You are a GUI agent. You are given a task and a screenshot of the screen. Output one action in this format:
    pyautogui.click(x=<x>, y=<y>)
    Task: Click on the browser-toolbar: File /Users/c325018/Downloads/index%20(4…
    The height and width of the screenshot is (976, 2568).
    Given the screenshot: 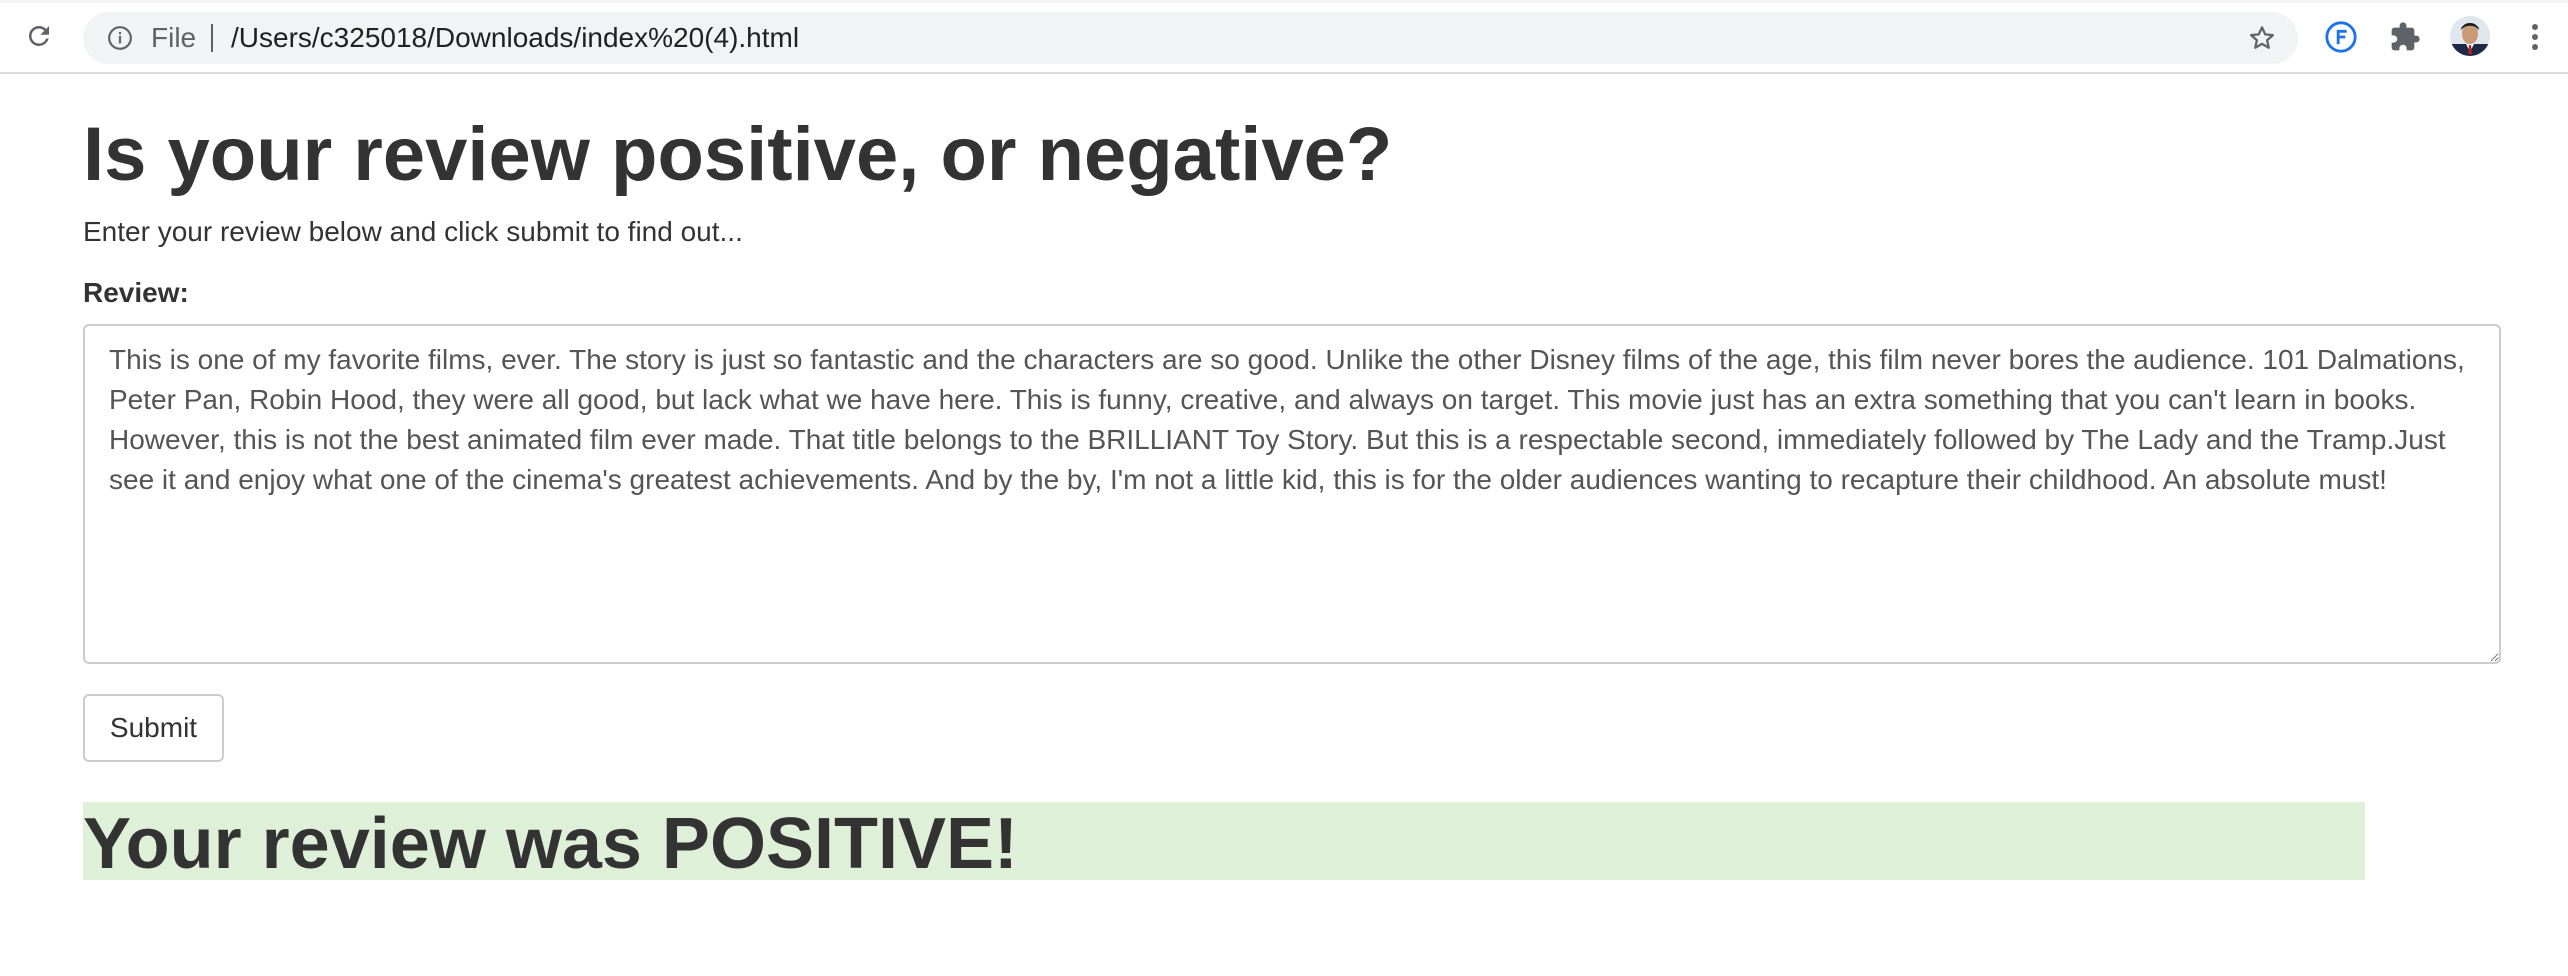 What is the action you would take?
    pyautogui.click(x=1284, y=37)
    